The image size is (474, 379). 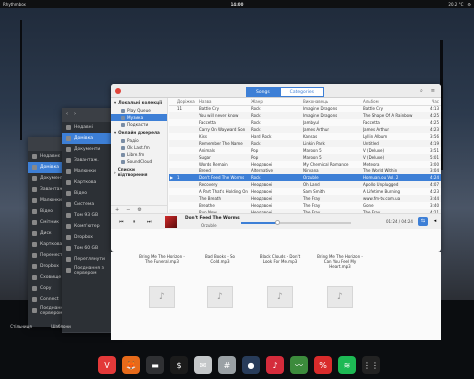 I want to click on weather: 20.2 °C, so click(x=455, y=4).